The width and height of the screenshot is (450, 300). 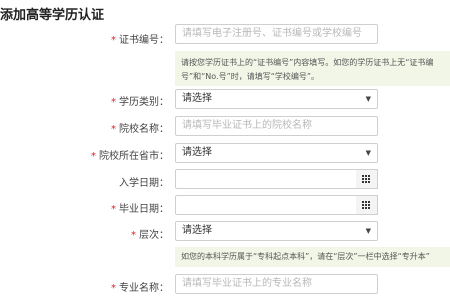 I want to click on school-name-placeholder: 请填写毕业证书上的院校名称, so click(x=247, y=125).